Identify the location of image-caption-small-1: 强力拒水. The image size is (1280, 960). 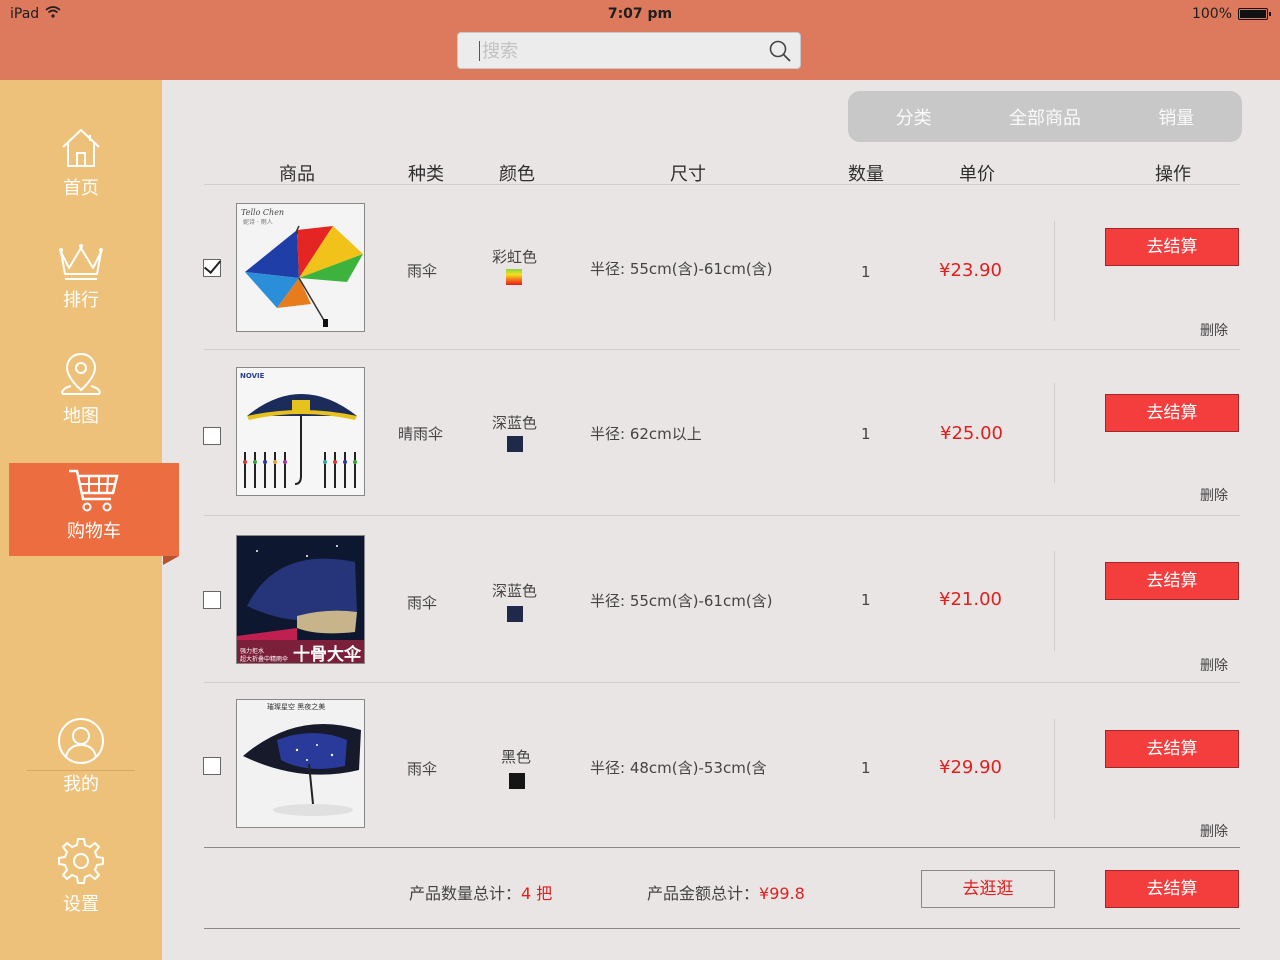
(252, 651).